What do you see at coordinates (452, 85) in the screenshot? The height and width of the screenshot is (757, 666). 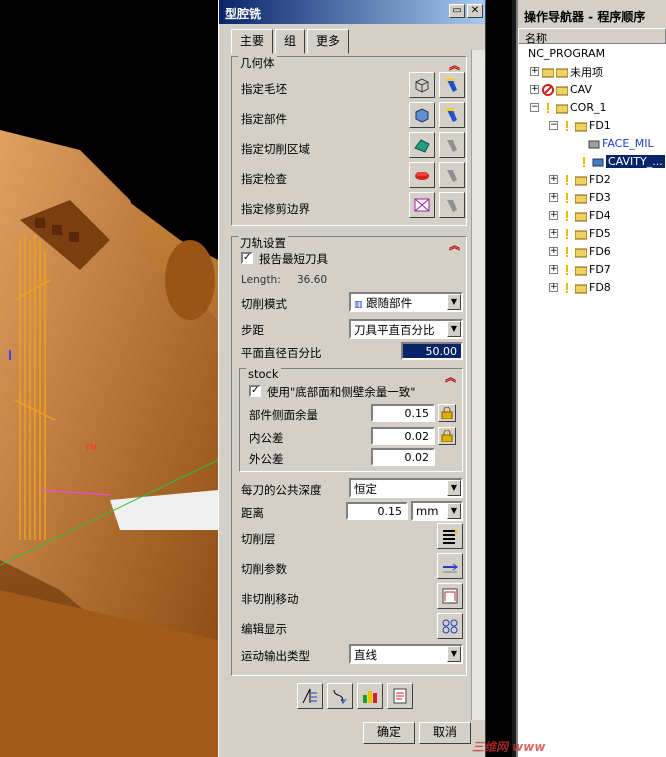 I see `blank-show-button` at bounding box center [452, 85].